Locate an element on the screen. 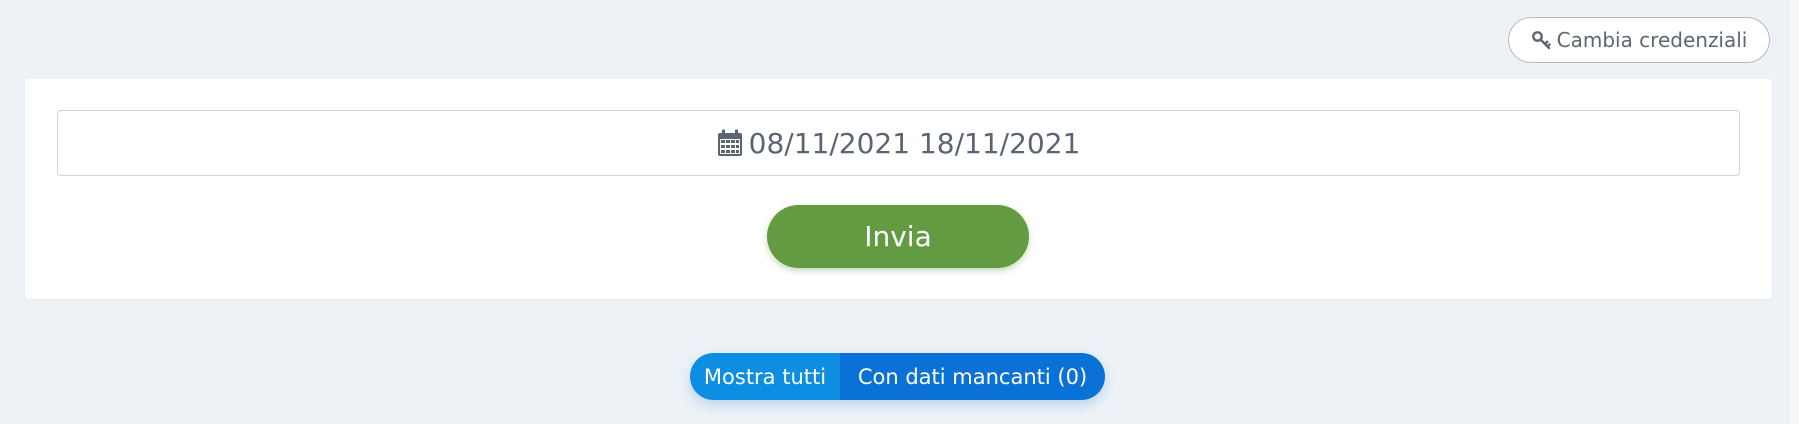 The width and height of the screenshot is (1799, 424). key-icon is located at coordinates (1541, 40).